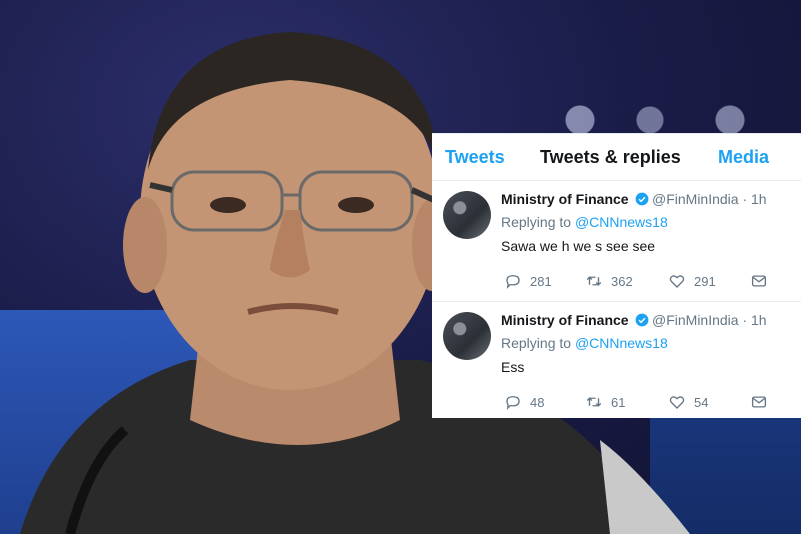  I want to click on tab-media: Media, so click(743, 157).